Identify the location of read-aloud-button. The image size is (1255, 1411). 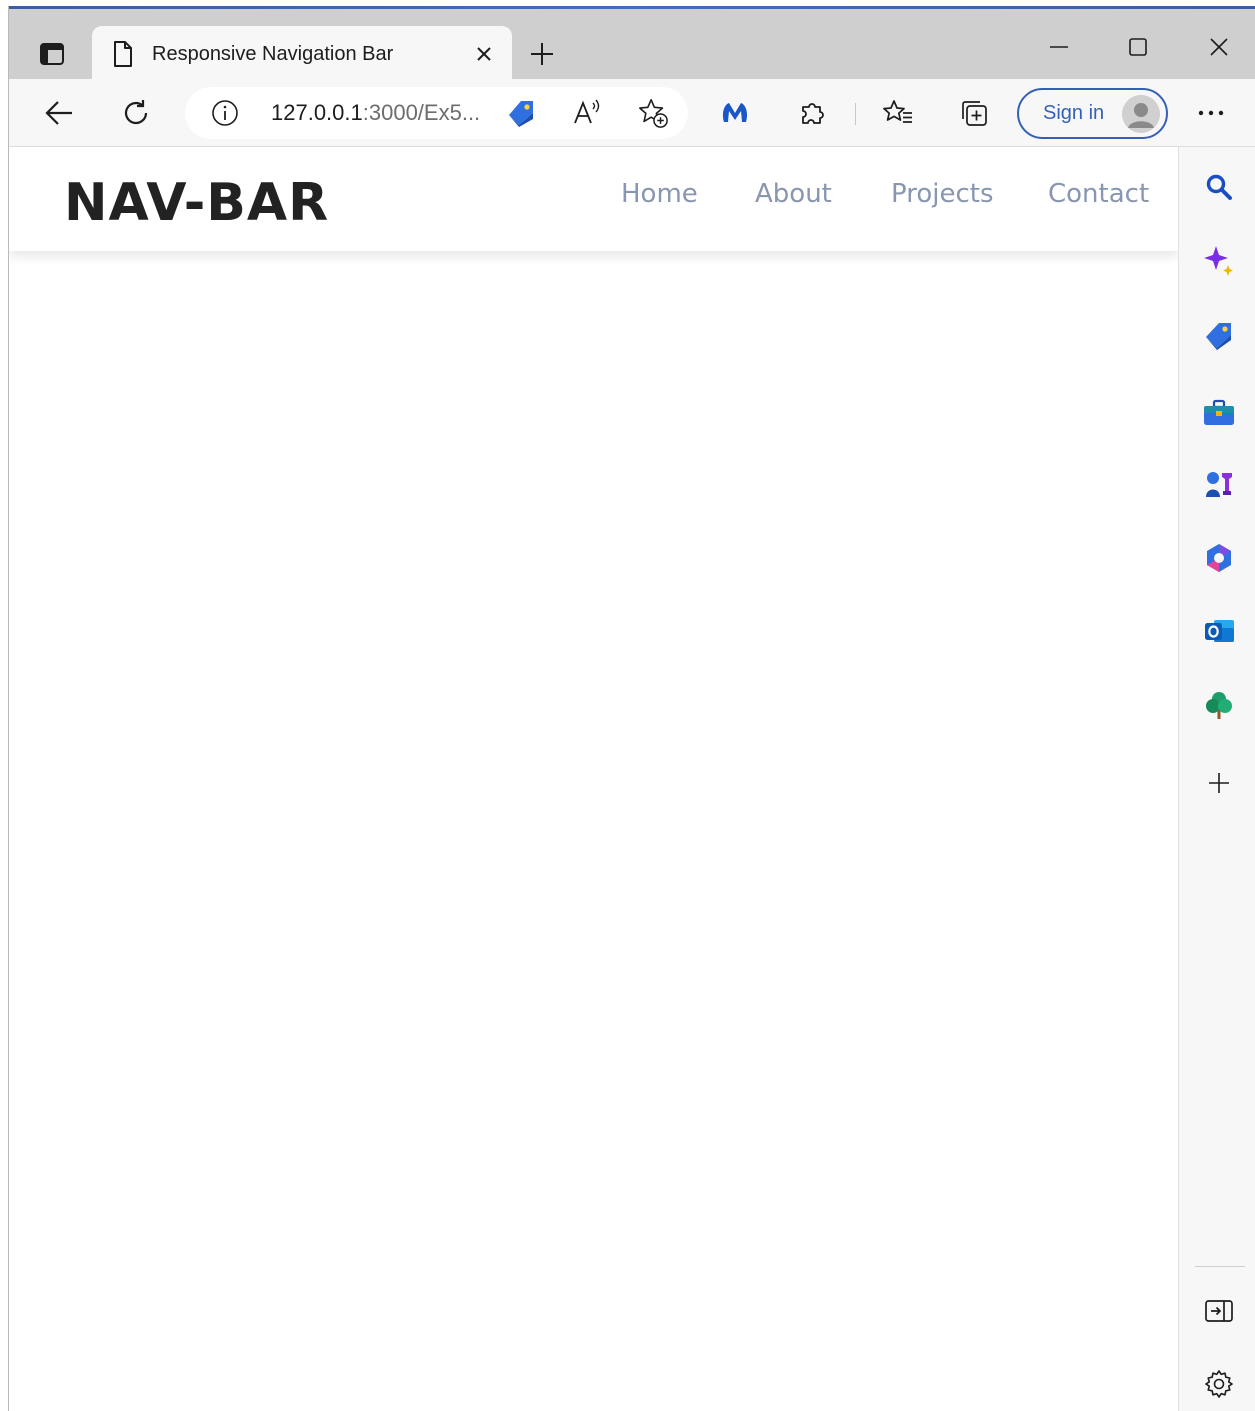
(587, 113).